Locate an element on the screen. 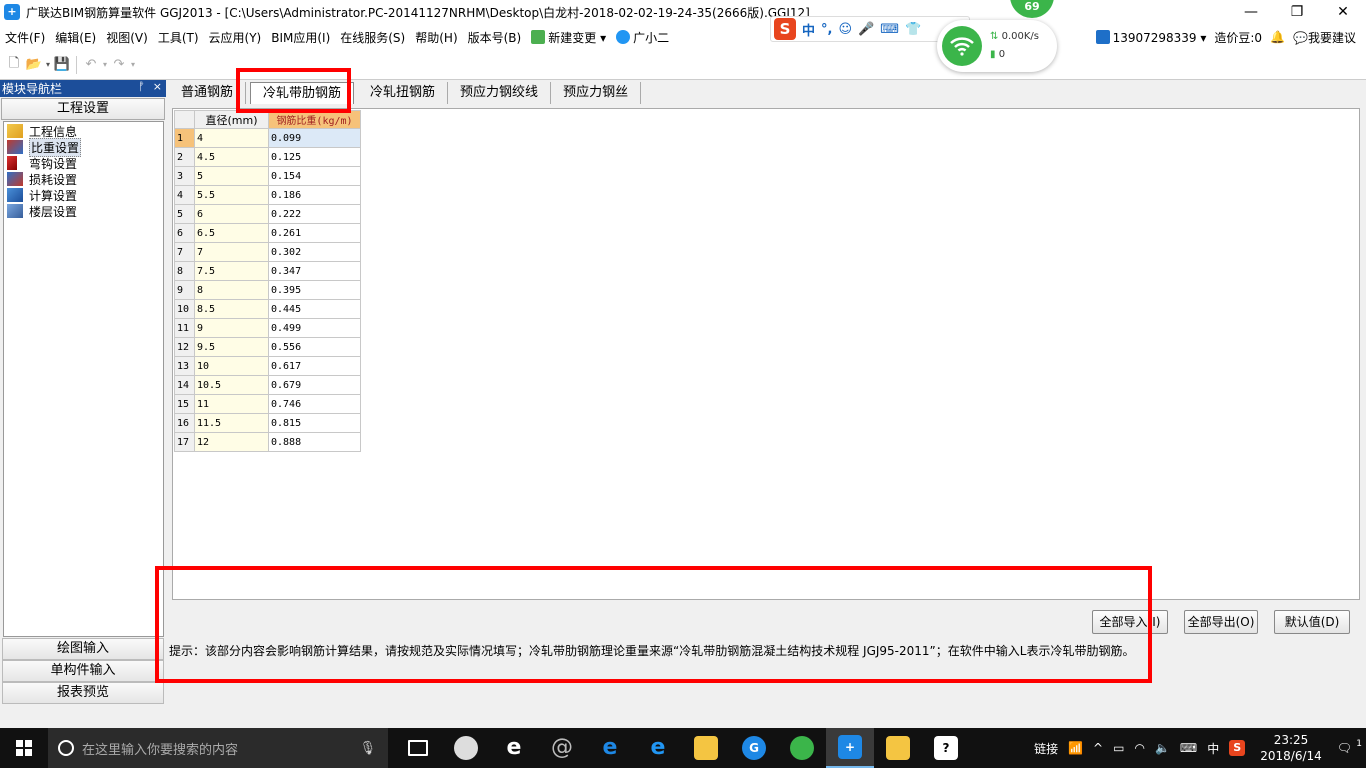  tab-cold-rolled-twisted: 冷轧扭钢筋 is located at coordinates (403, 93).